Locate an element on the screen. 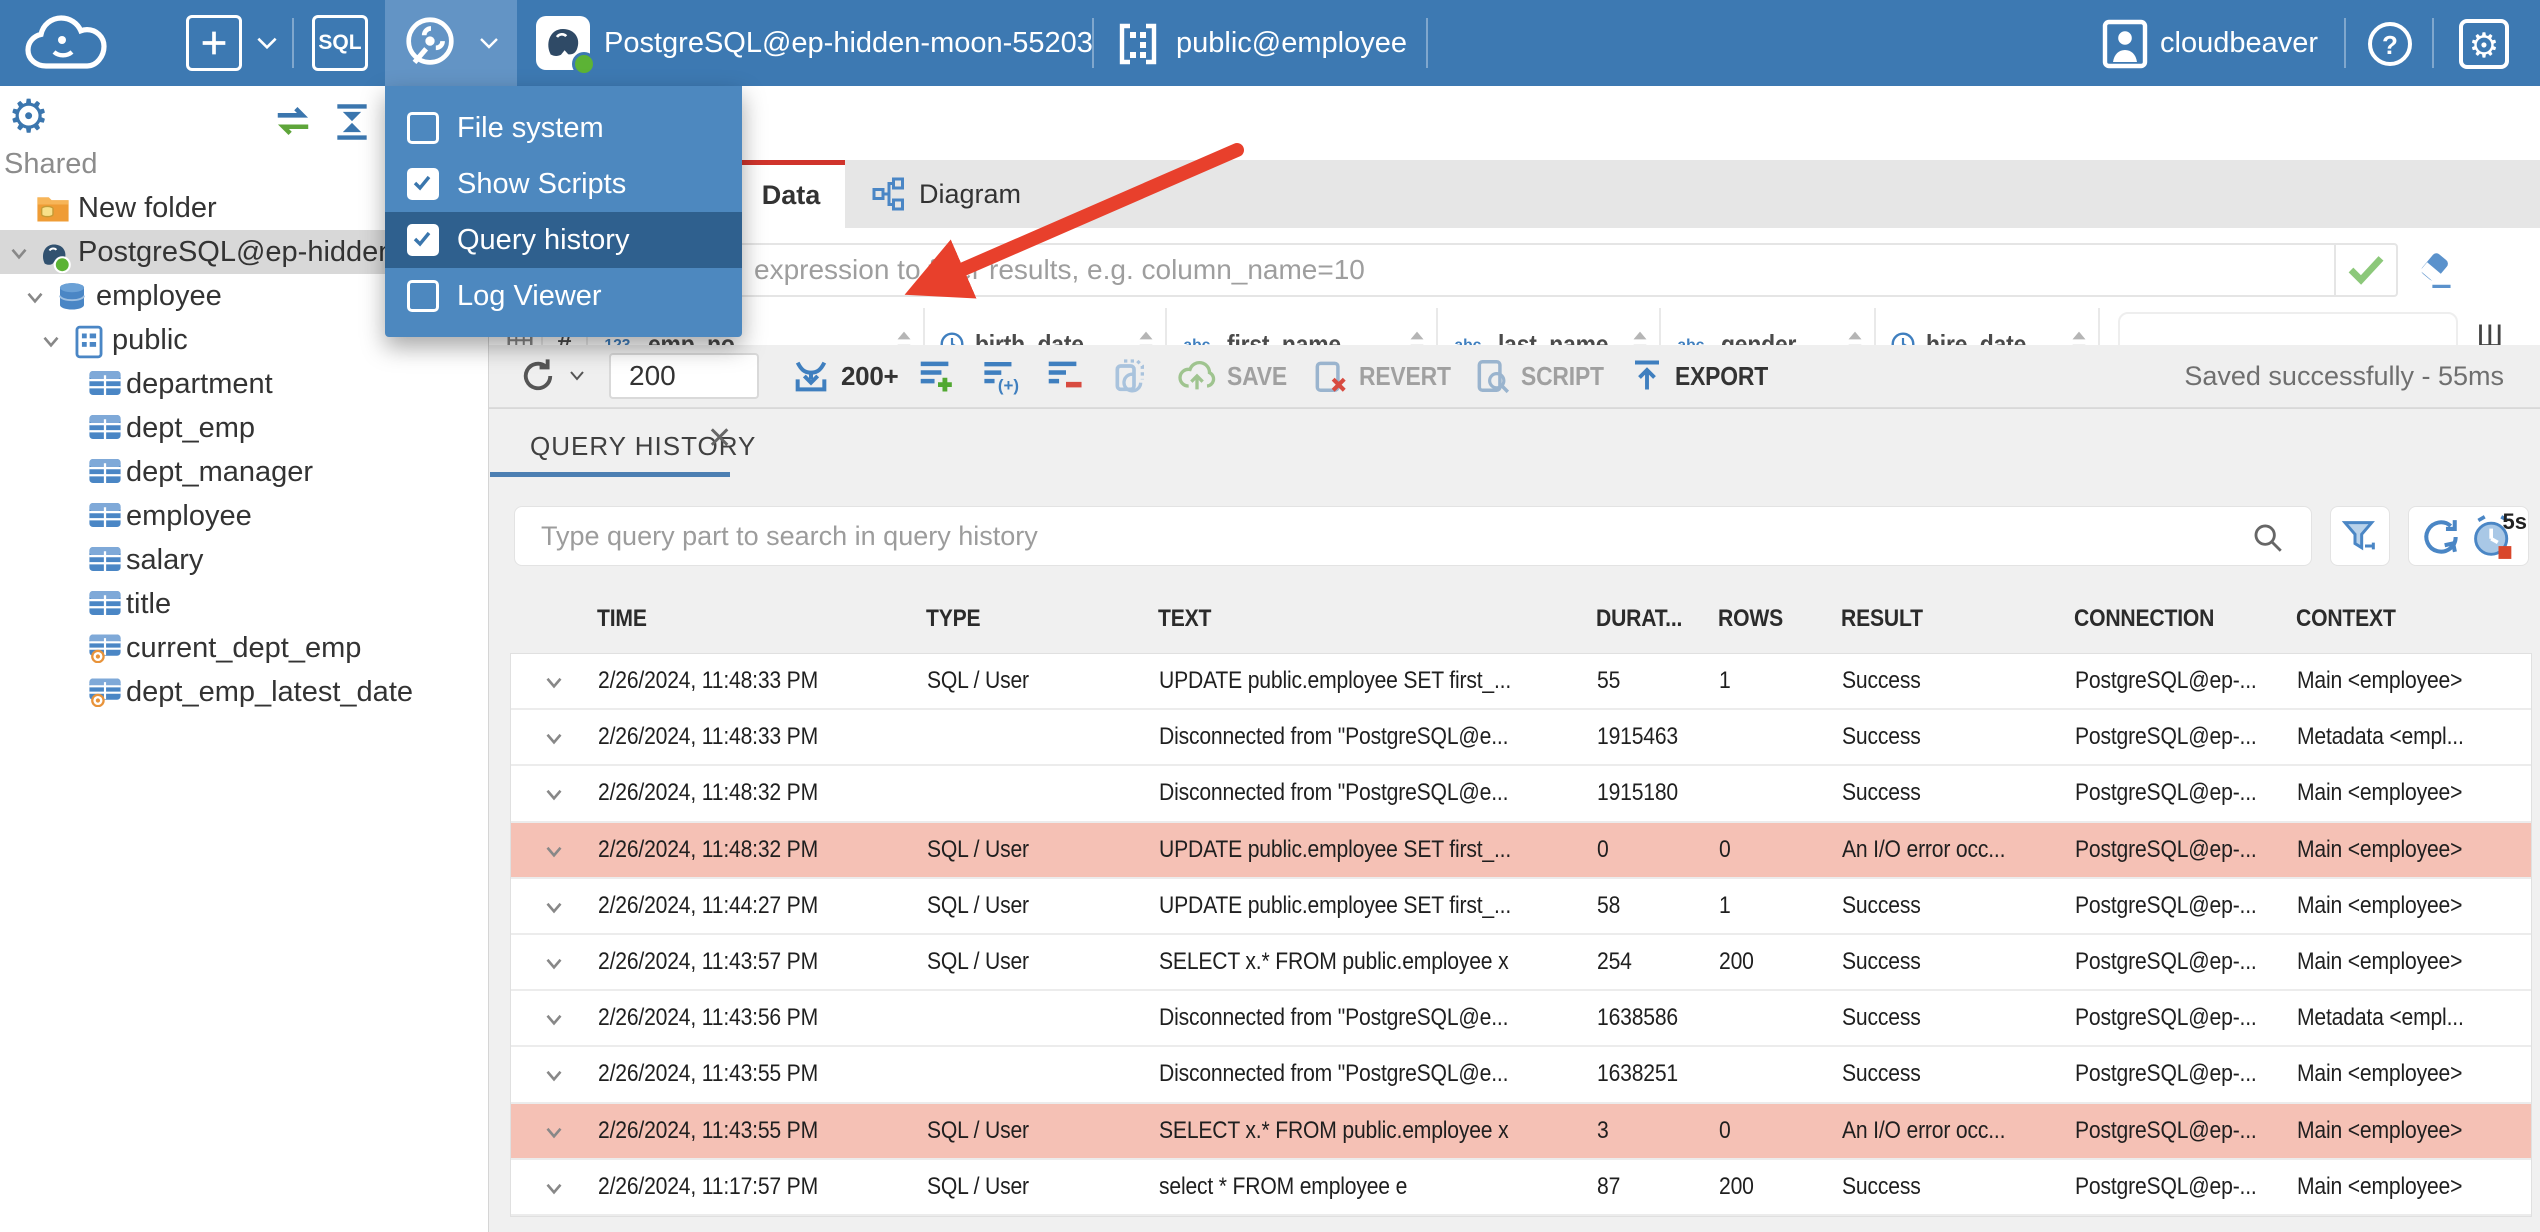 The width and height of the screenshot is (2540, 1232). revert-button: REVERT is located at coordinates (1387, 376).